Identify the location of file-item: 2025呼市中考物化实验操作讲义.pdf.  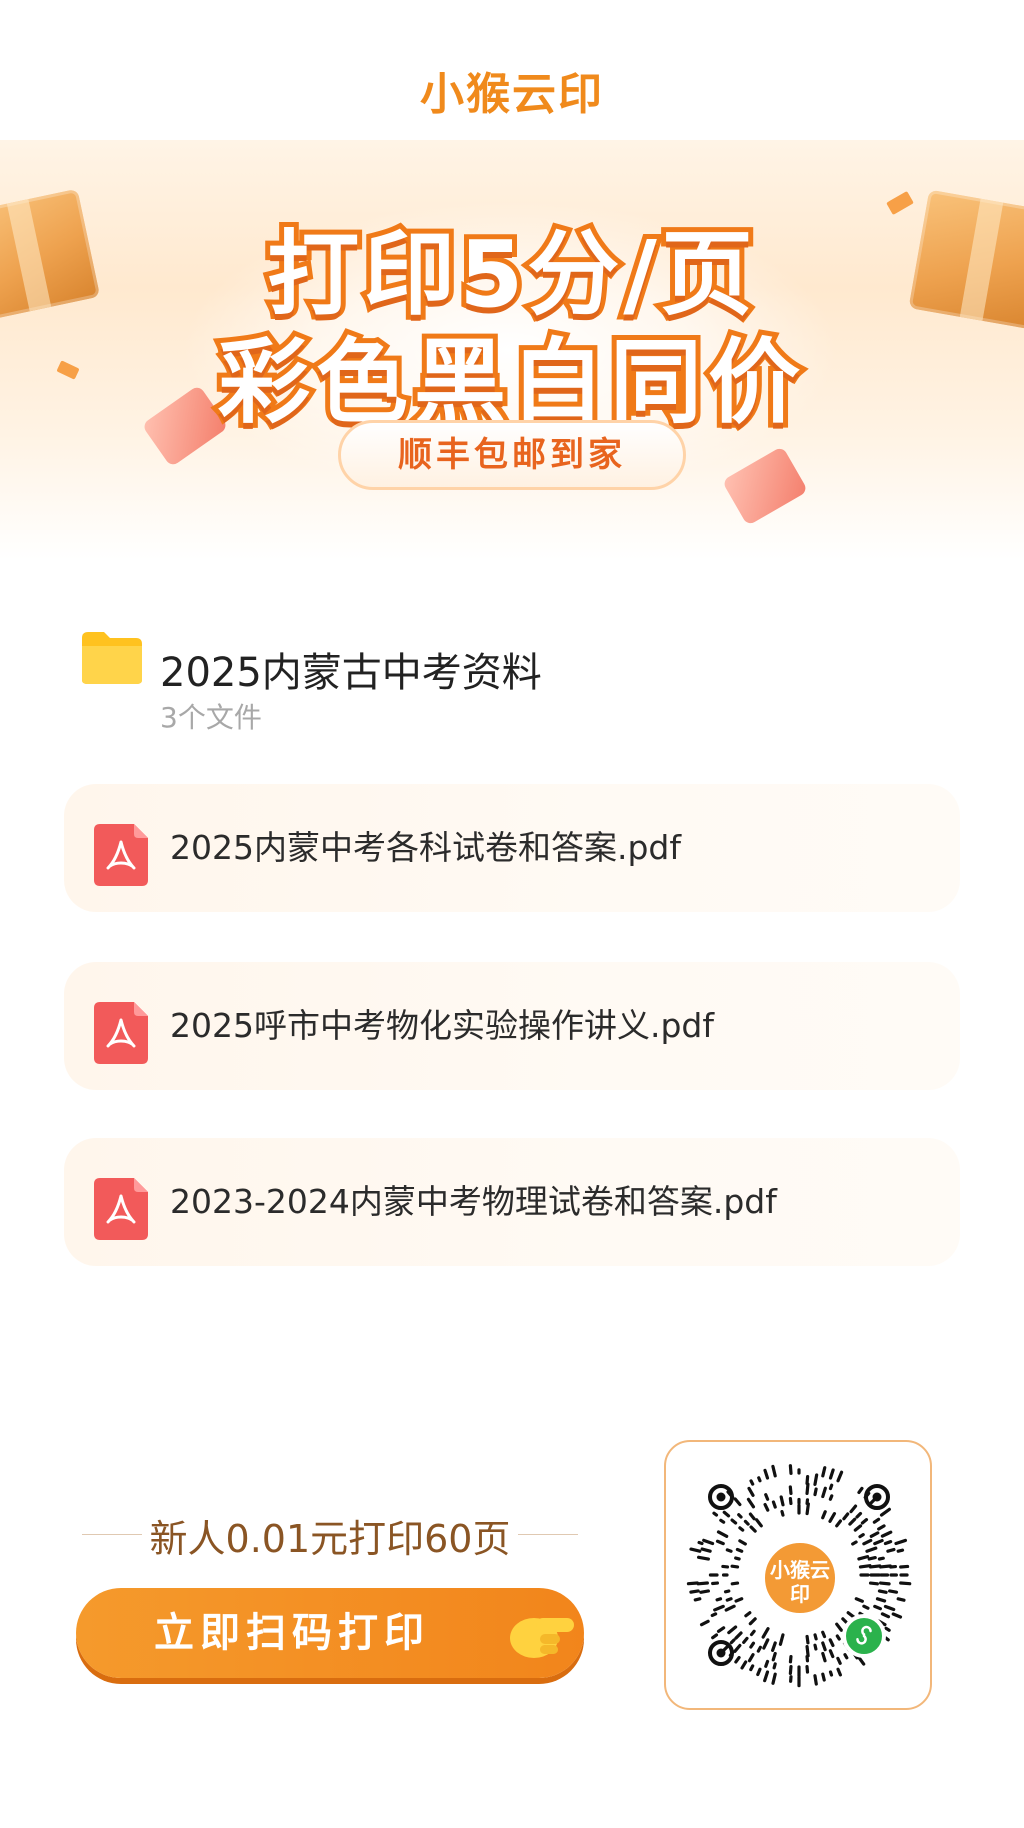
(512, 1026).